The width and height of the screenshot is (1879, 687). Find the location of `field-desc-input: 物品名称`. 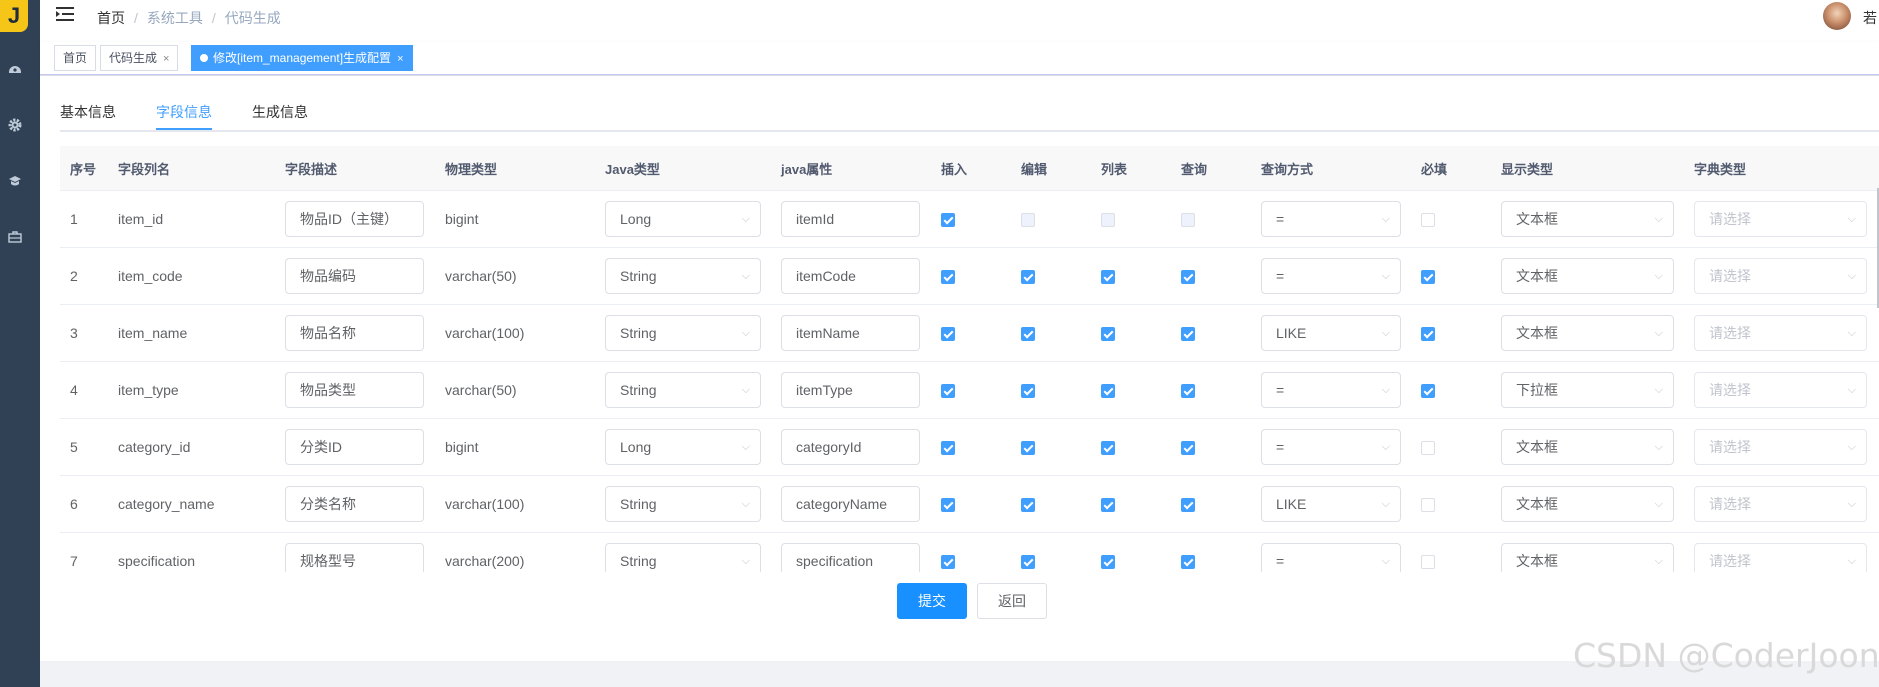

field-desc-input: 物品名称 is located at coordinates (354, 333).